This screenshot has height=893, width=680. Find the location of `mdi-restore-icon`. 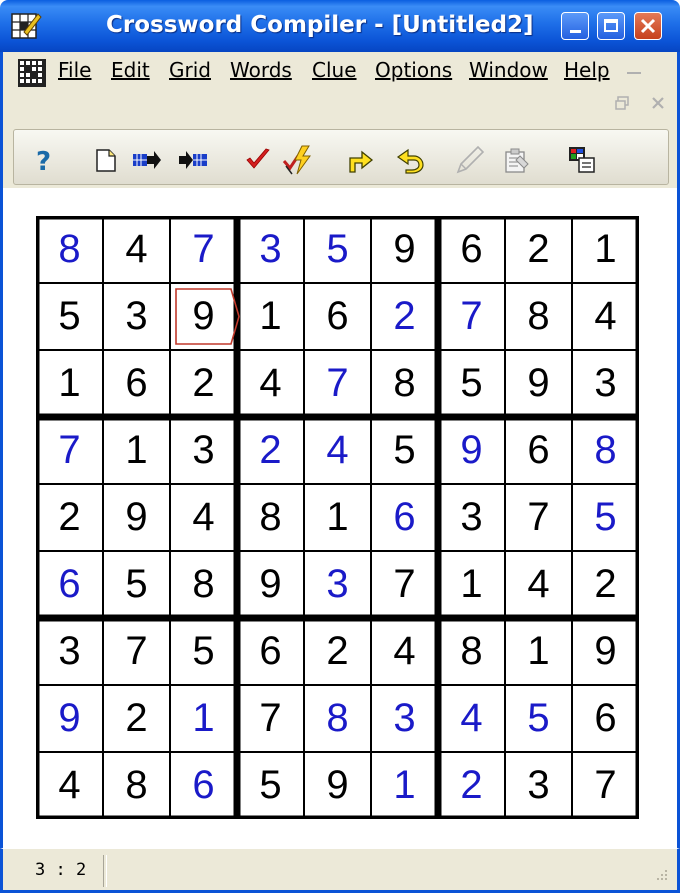

mdi-restore-icon is located at coordinates (622, 102).